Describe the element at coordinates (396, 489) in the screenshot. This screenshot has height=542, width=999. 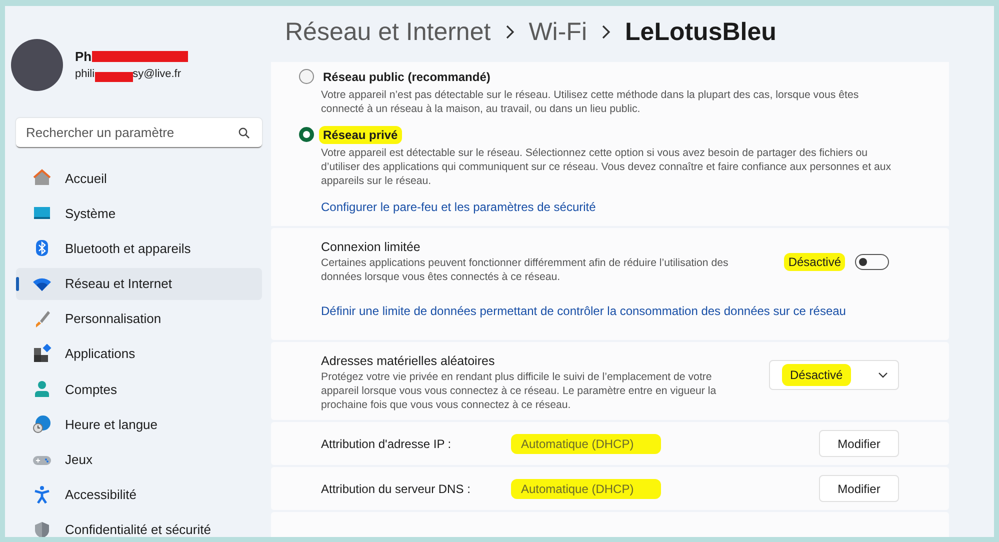
I see `setting-label: Attribution du serveur DNS :` at that location.